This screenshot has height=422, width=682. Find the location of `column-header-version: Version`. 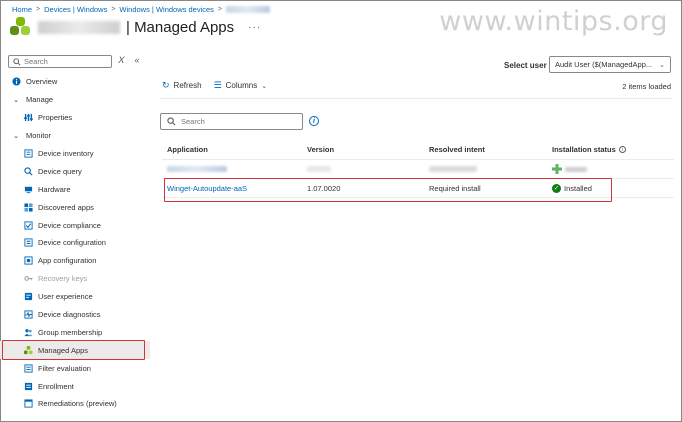

column-header-version: Version is located at coordinates (368, 149).